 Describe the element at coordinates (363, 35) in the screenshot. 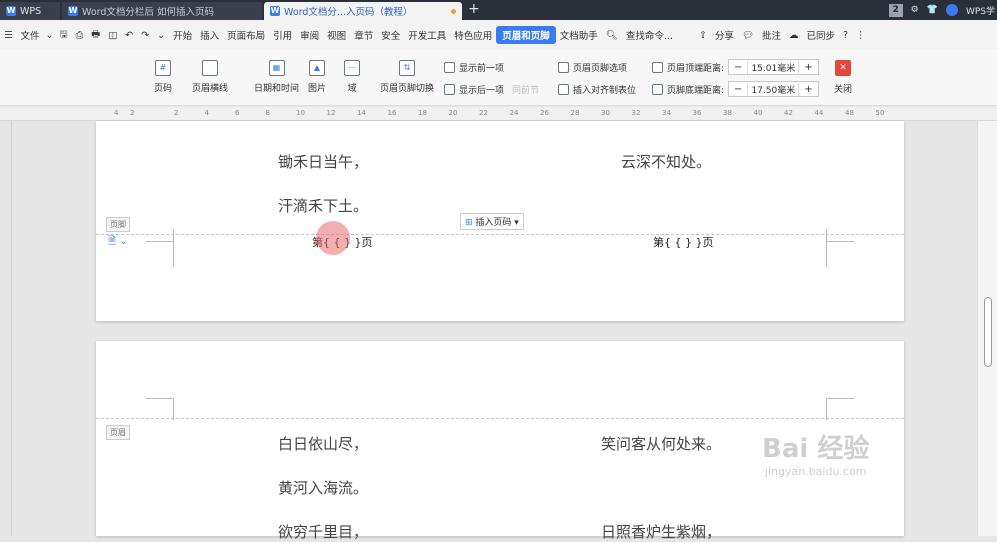

I see `menu-section: 章节` at that location.